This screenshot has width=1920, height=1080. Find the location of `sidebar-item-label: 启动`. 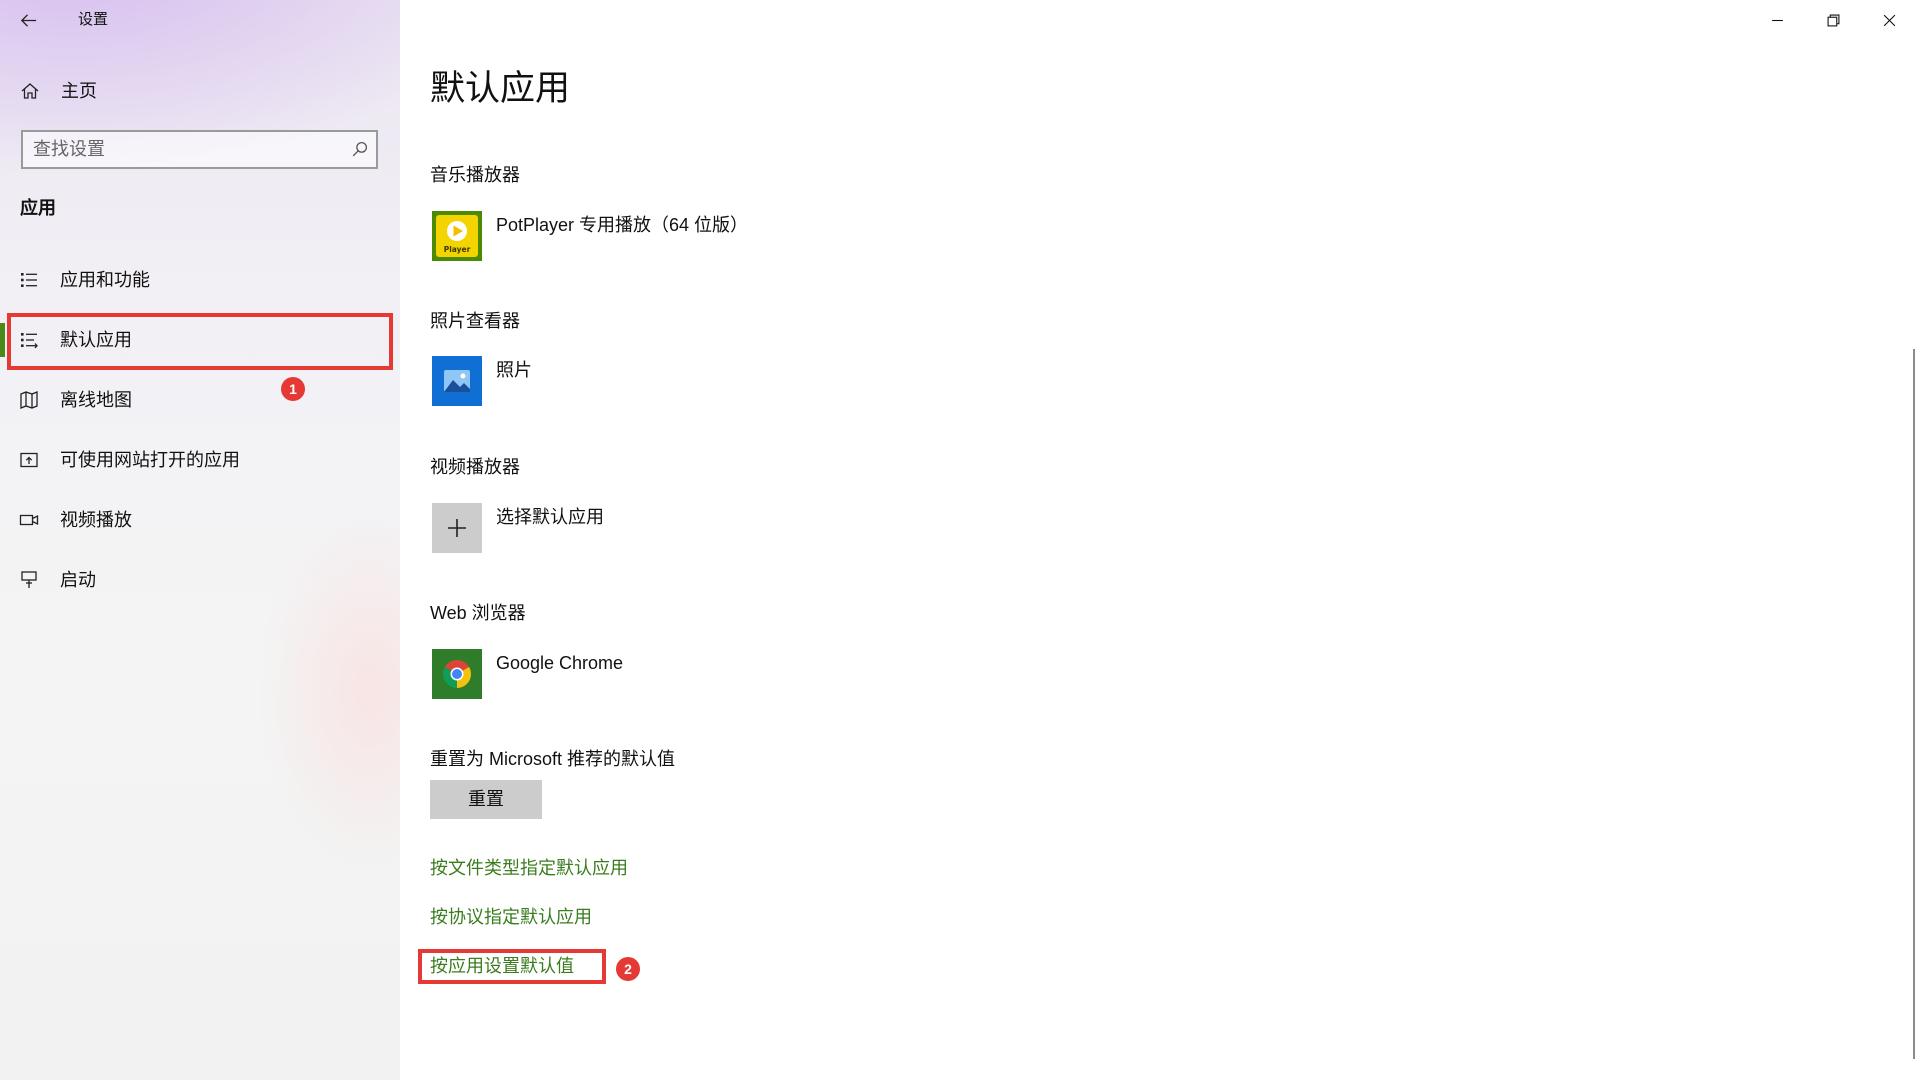

sidebar-item-label: 启动 is located at coordinates (78, 580).